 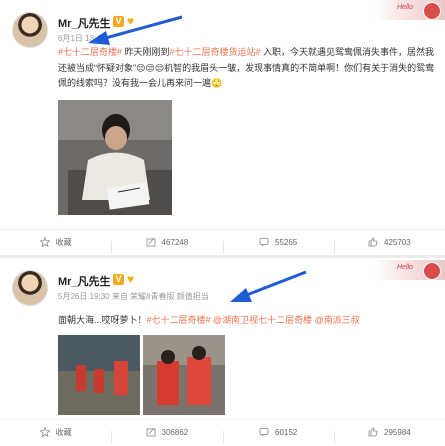 I want to click on post-time: 5月26日 19:30, so click(x=84, y=296).